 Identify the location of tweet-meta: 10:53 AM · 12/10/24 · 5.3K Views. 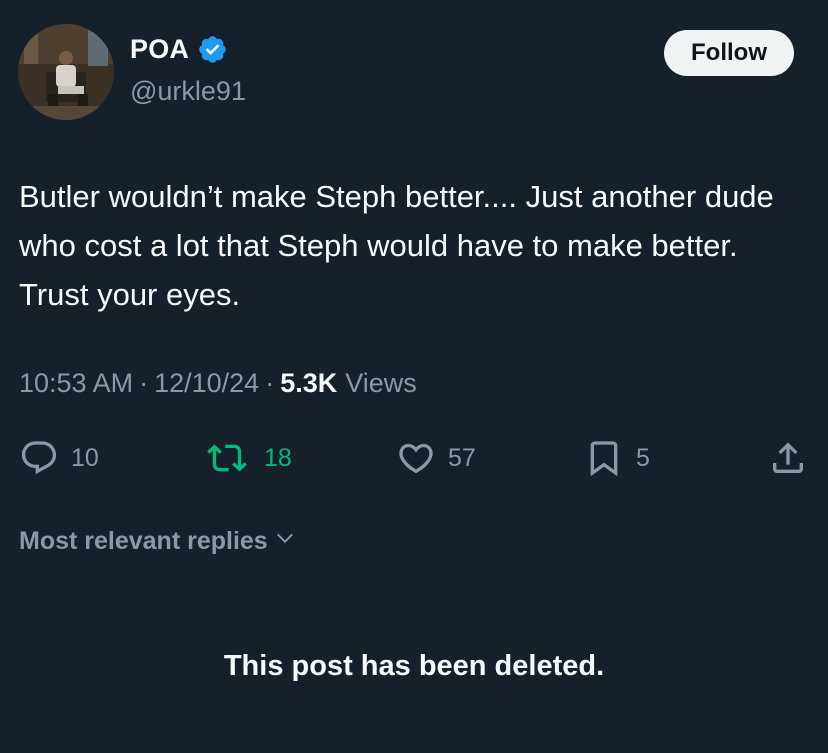
(218, 383).